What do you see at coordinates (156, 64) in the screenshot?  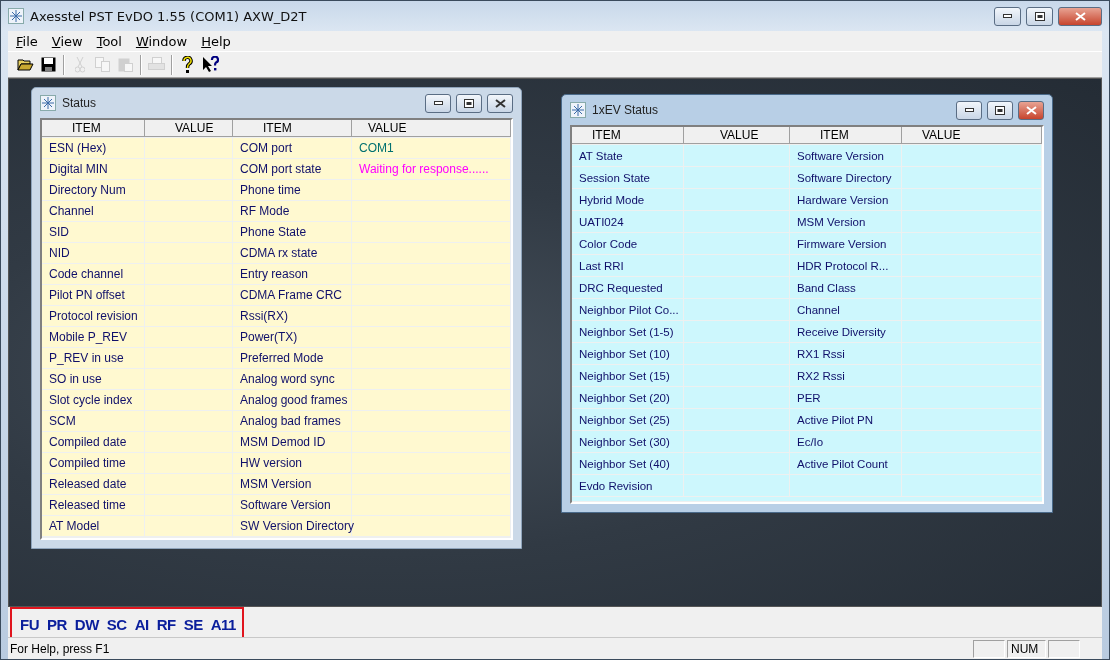 I see `printer-icon` at bounding box center [156, 64].